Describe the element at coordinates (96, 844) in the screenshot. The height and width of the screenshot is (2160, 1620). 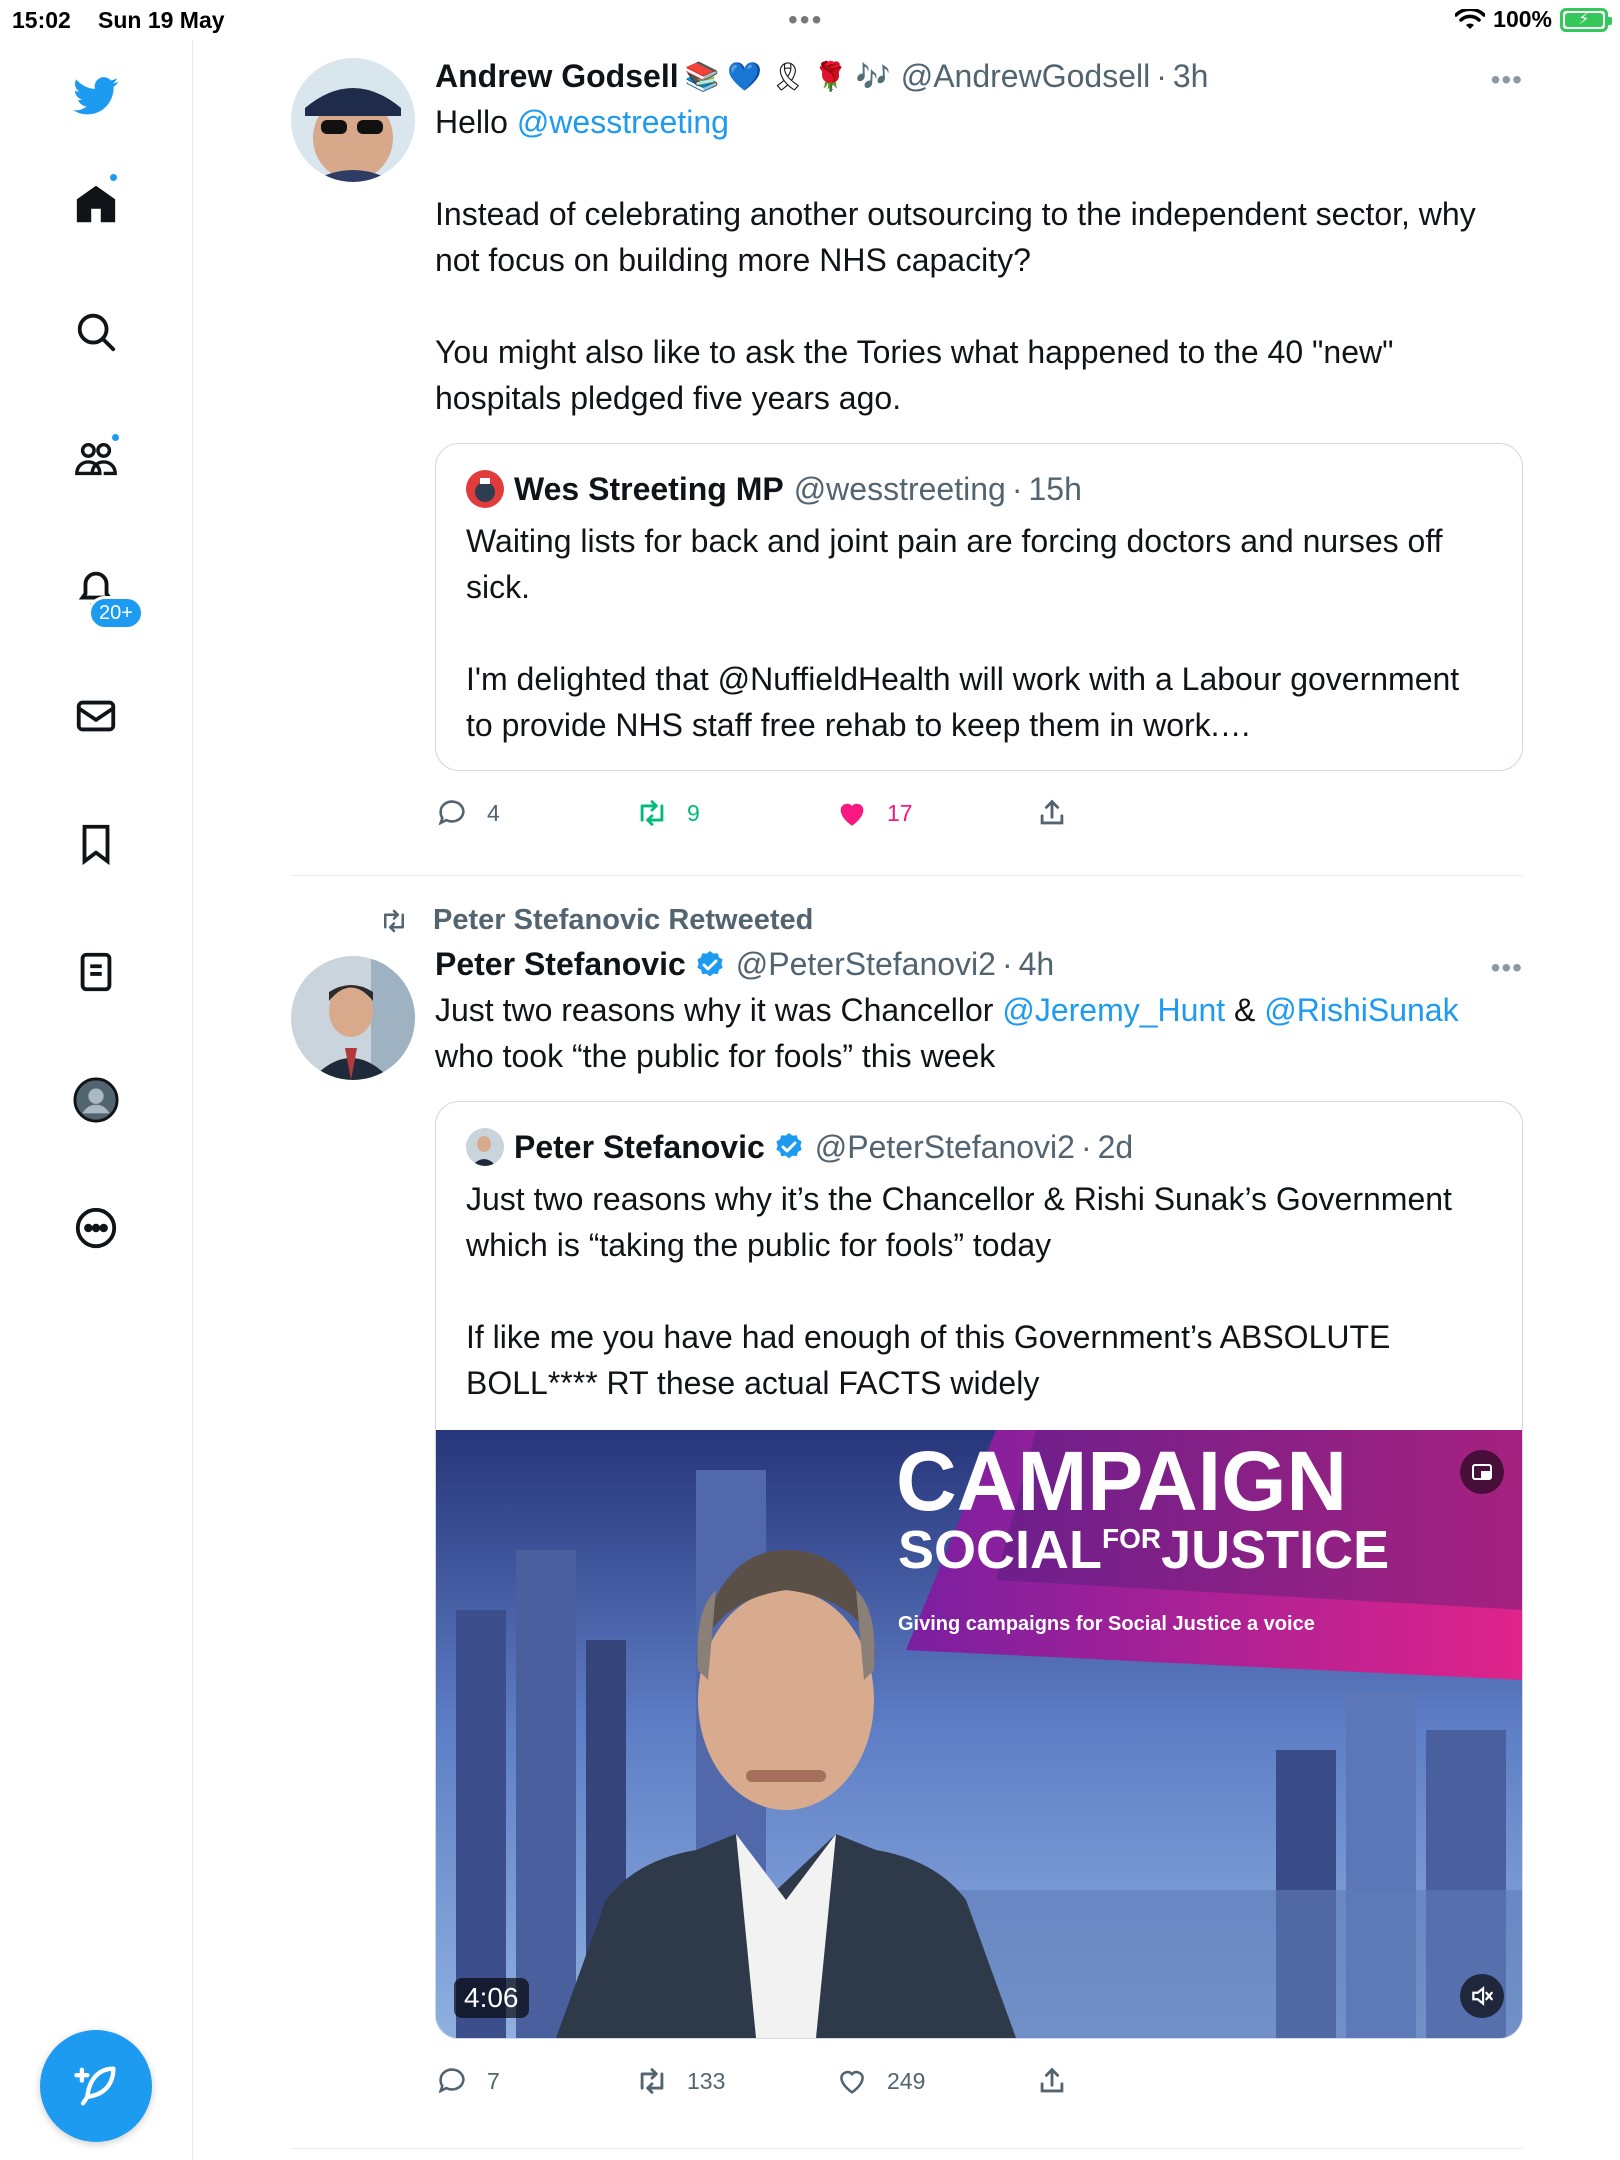
I see `nav-bookmarks-icon` at that location.